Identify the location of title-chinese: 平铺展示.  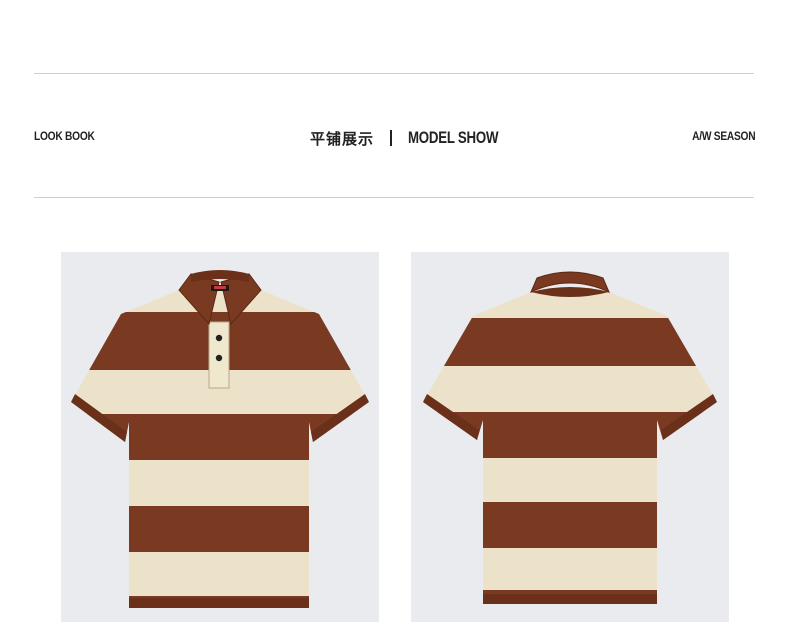
(342, 138).